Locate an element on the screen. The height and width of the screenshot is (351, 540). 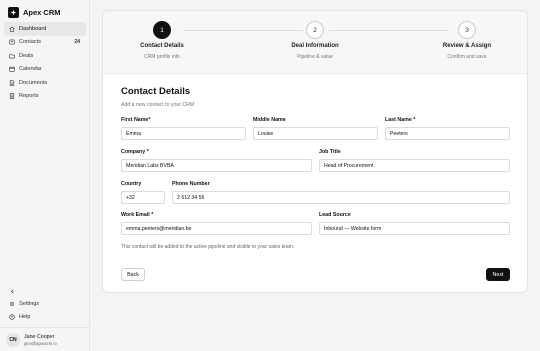
phone-field: Phone Number 2 612 34 56 is located at coordinates (341, 192).